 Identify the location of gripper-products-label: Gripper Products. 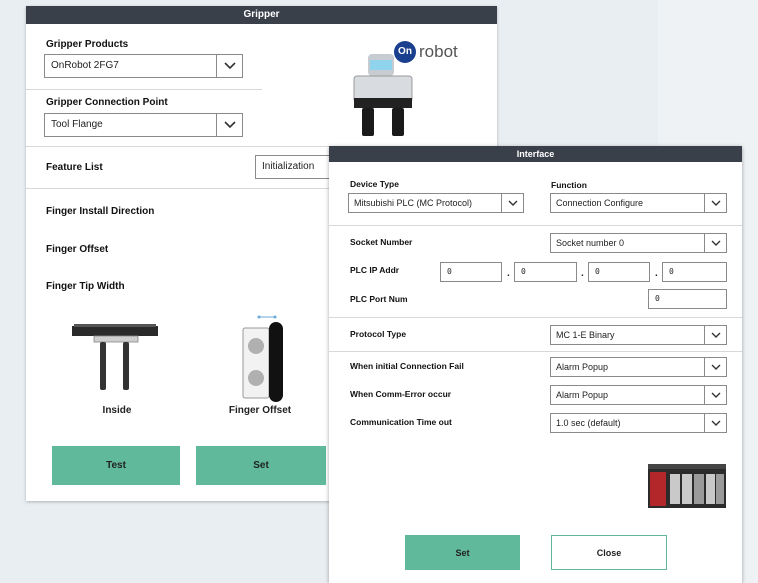
(87, 44).